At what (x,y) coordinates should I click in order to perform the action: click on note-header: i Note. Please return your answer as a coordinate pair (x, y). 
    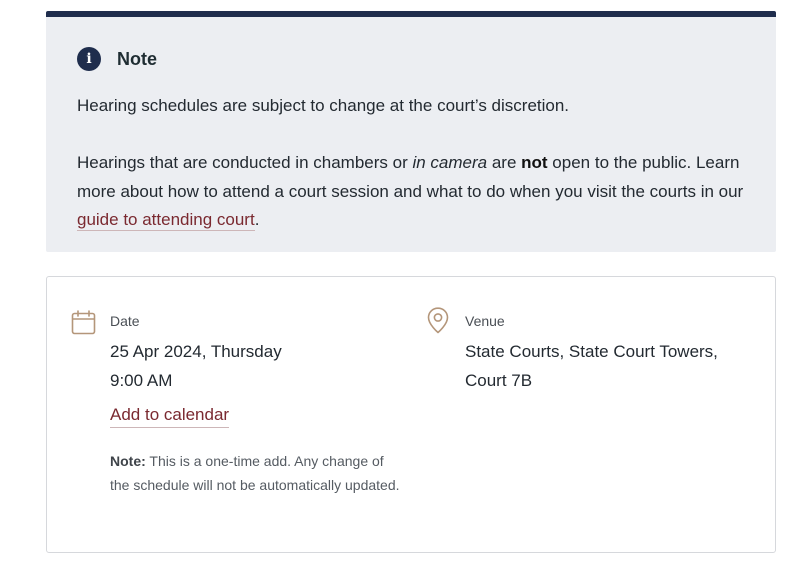
    Looking at the image, I should click on (117, 59).